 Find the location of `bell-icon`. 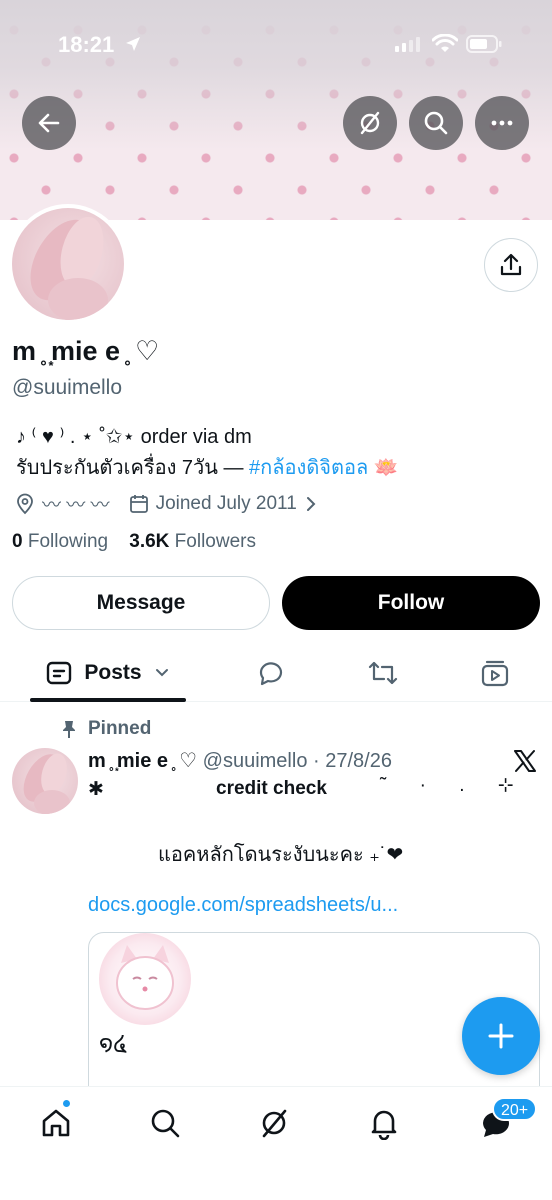

bell-icon is located at coordinates (384, 1125).